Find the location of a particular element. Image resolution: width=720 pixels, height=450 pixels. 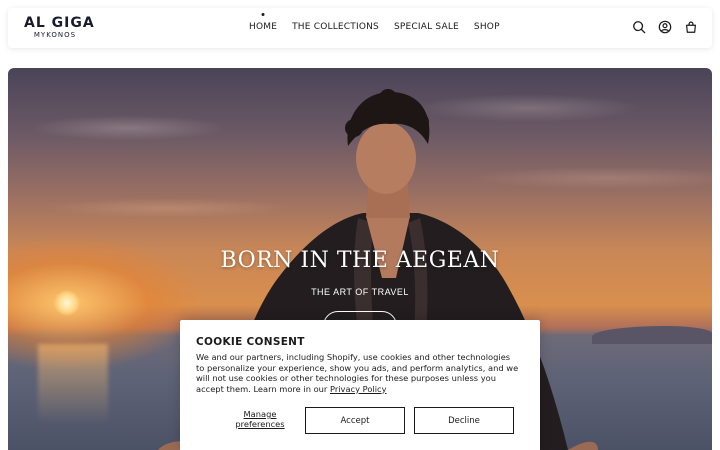

nav-home: HOME is located at coordinates (263, 23).